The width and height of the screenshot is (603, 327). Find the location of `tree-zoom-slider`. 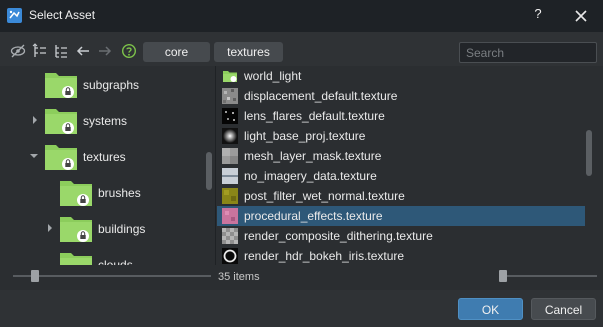

tree-zoom-slider is located at coordinates (112, 276).